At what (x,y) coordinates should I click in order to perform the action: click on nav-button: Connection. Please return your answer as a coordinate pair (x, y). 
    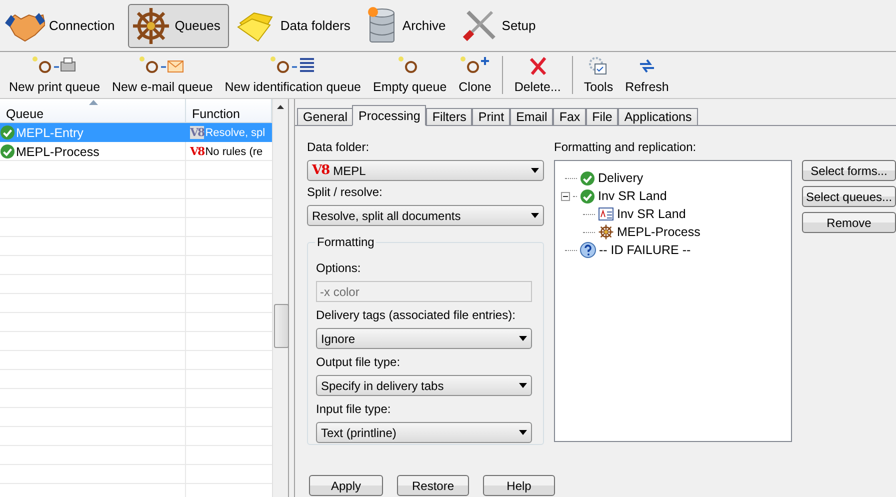
    Looking at the image, I should click on (63, 26).